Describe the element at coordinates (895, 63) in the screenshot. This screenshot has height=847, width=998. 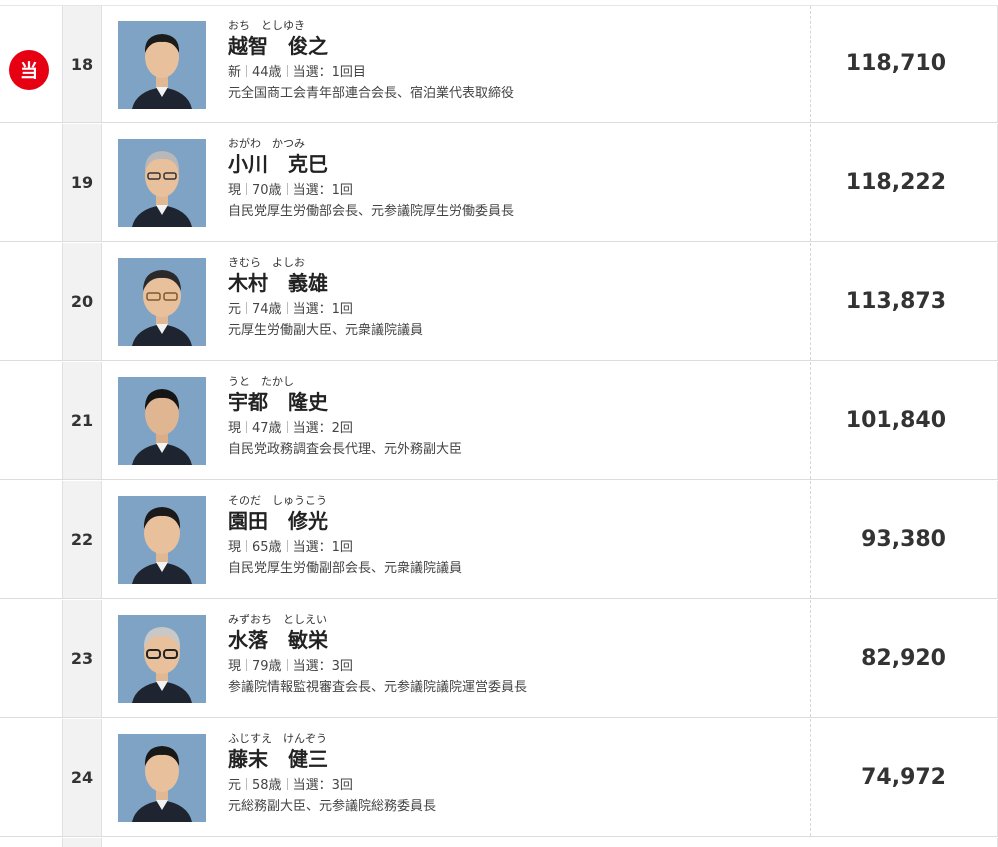
I see `vote-count: 118,710` at that location.